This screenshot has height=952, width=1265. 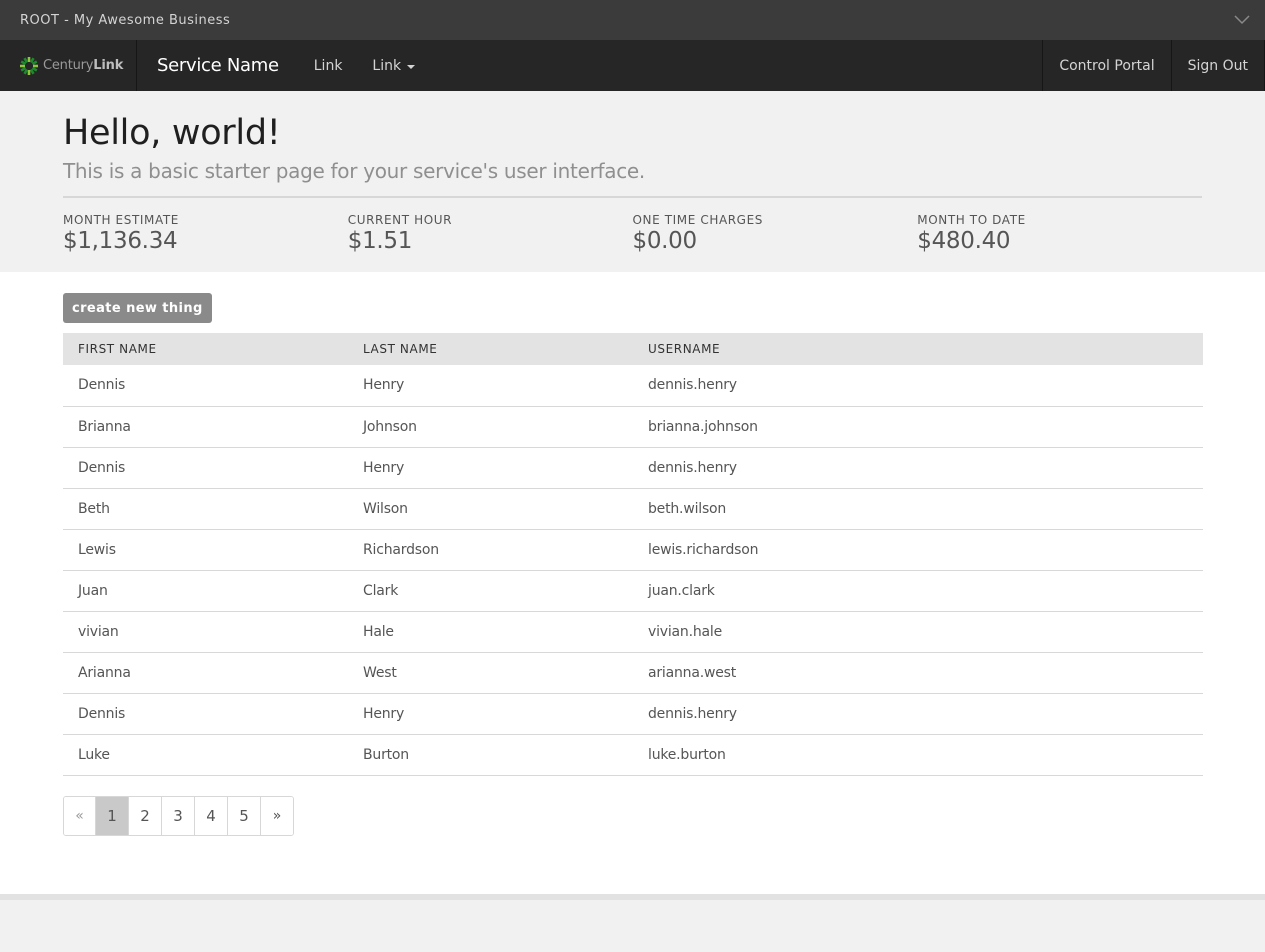 I want to click on logo-text: CenturyLink, so click(x=83, y=65).